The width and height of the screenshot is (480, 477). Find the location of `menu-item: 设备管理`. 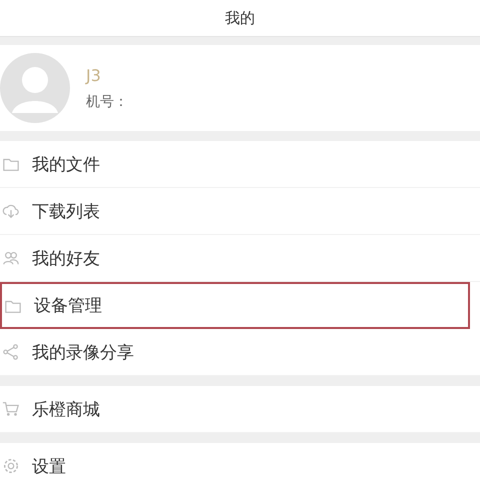

menu-item: 设备管理 is located at coordinates (235, 305).